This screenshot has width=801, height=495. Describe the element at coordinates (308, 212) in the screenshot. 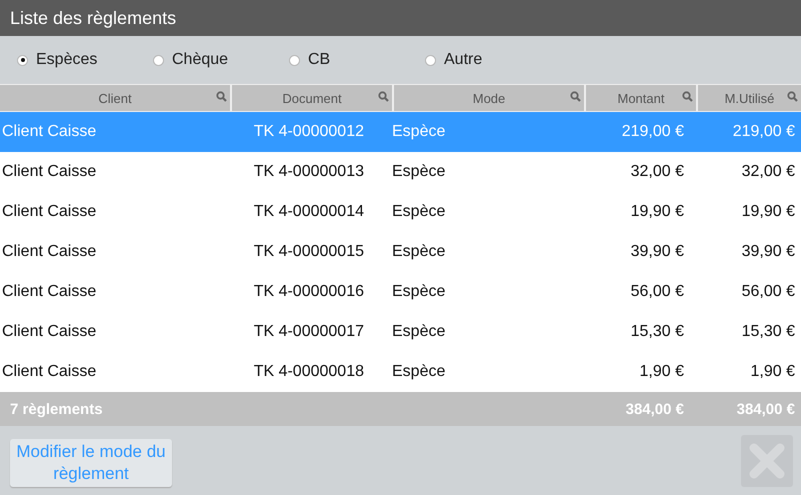

I see `table-cell-text: TK 4-00000014` at that location.